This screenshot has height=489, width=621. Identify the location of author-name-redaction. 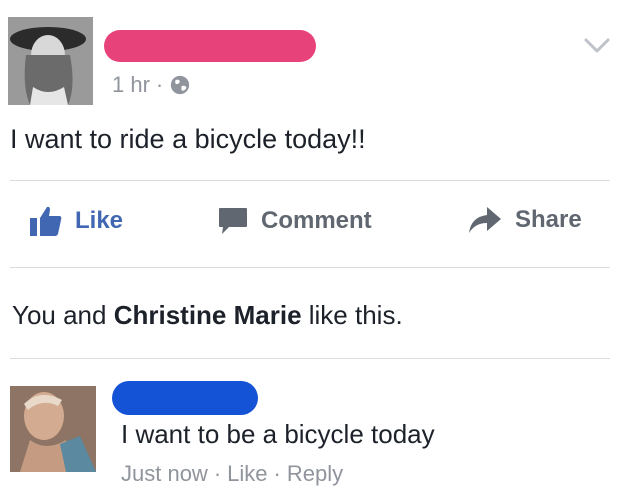
(210, 46).